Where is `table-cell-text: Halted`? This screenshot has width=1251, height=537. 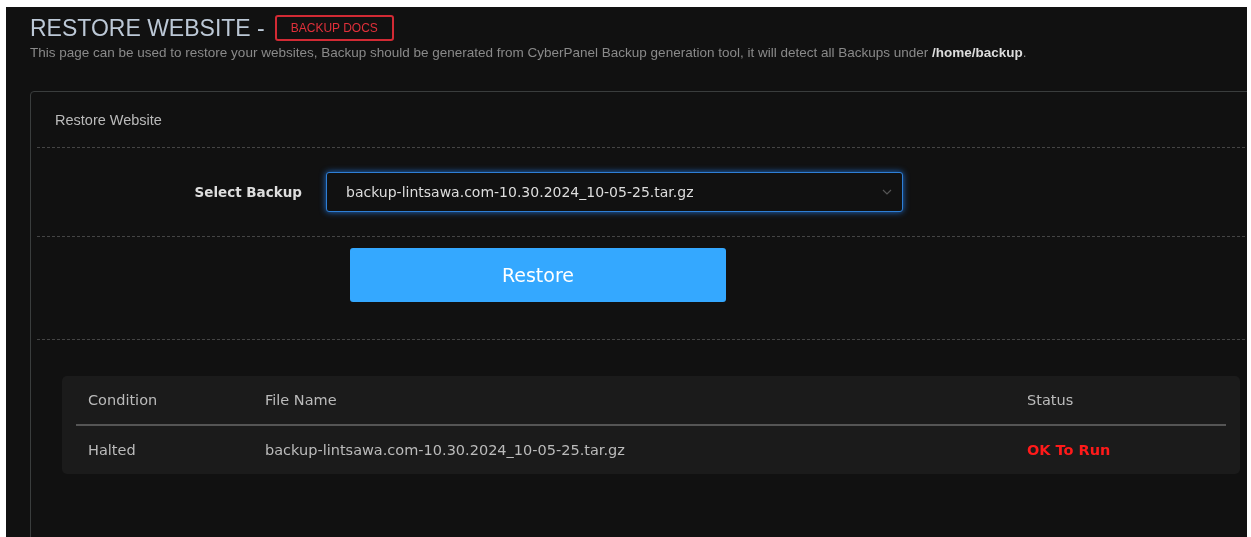
table-cell-text: Halted is located at coordinates (112, 450).